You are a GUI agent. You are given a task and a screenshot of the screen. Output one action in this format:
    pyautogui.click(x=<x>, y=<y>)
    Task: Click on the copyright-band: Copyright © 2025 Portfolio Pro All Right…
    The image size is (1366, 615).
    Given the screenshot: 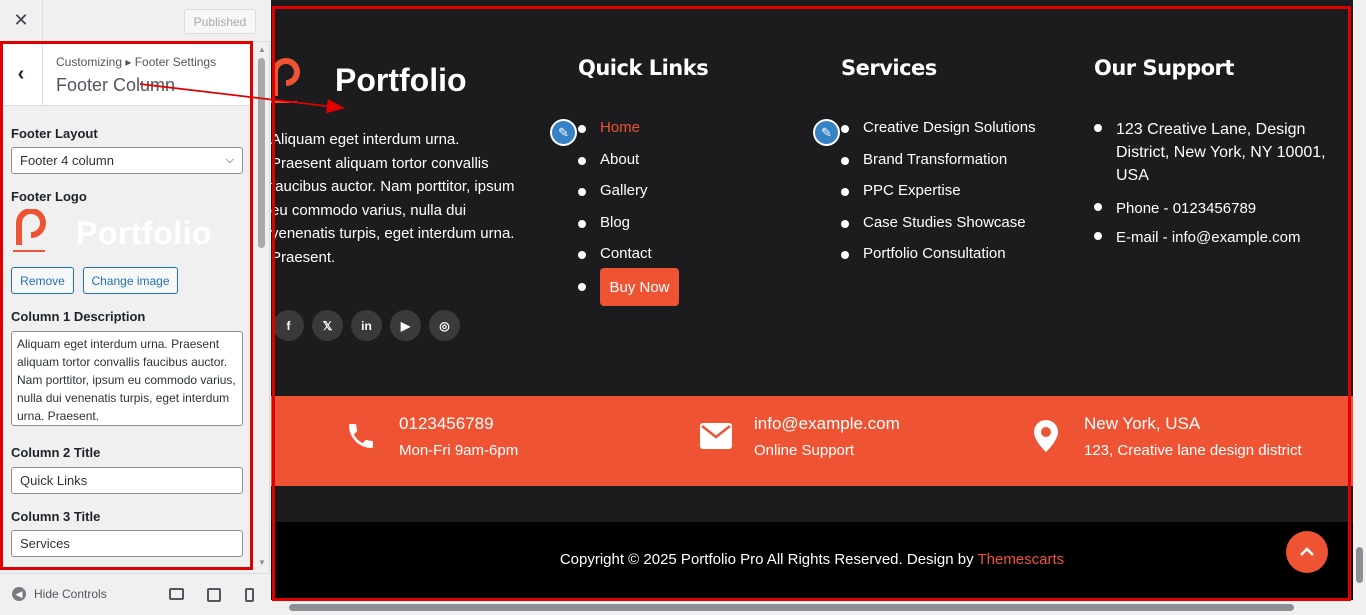 What is the action you would take?
    pyautogui.click(x=812, y=561)
    